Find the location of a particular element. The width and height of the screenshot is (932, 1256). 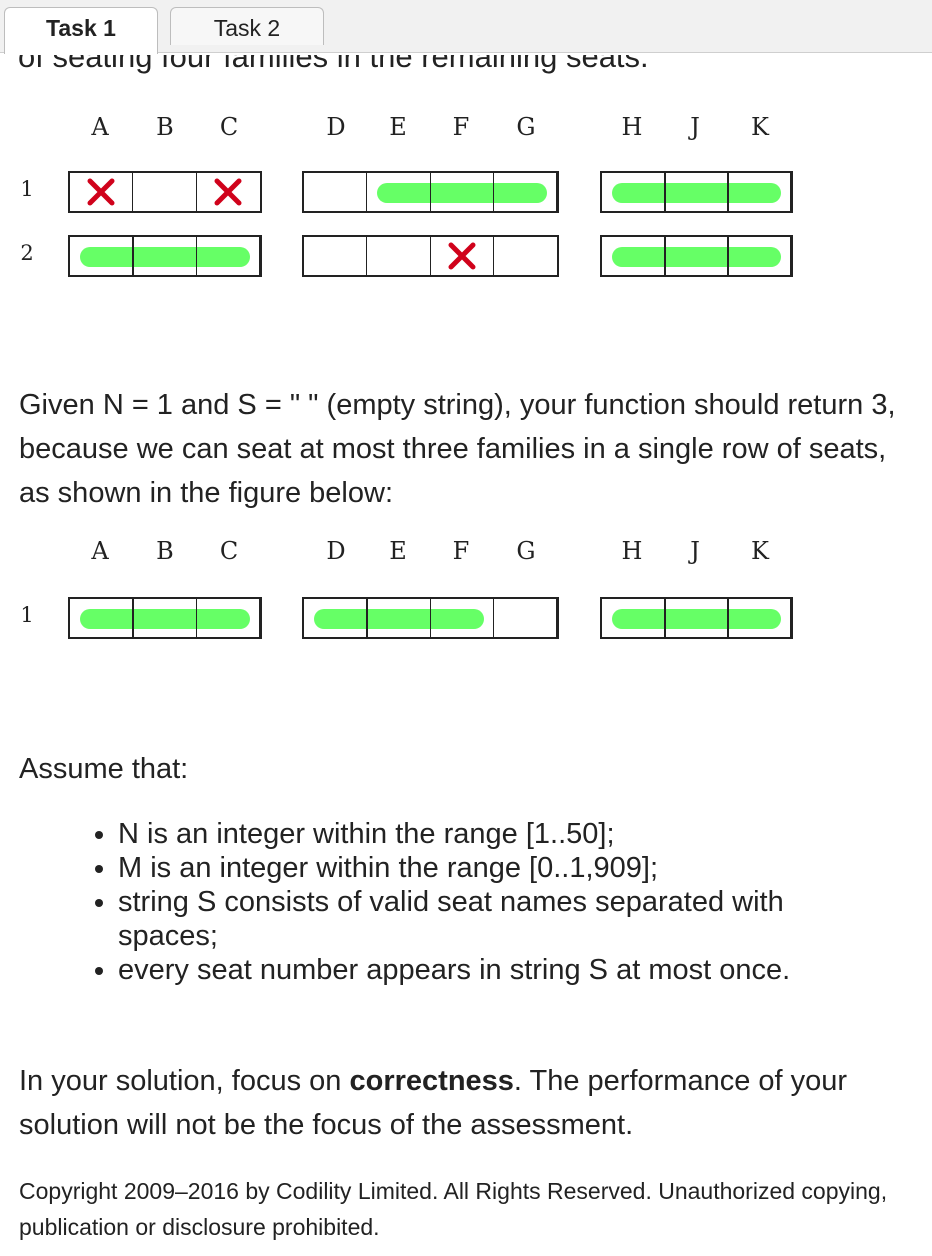

seat-1A is located at coordinates (102, 192).